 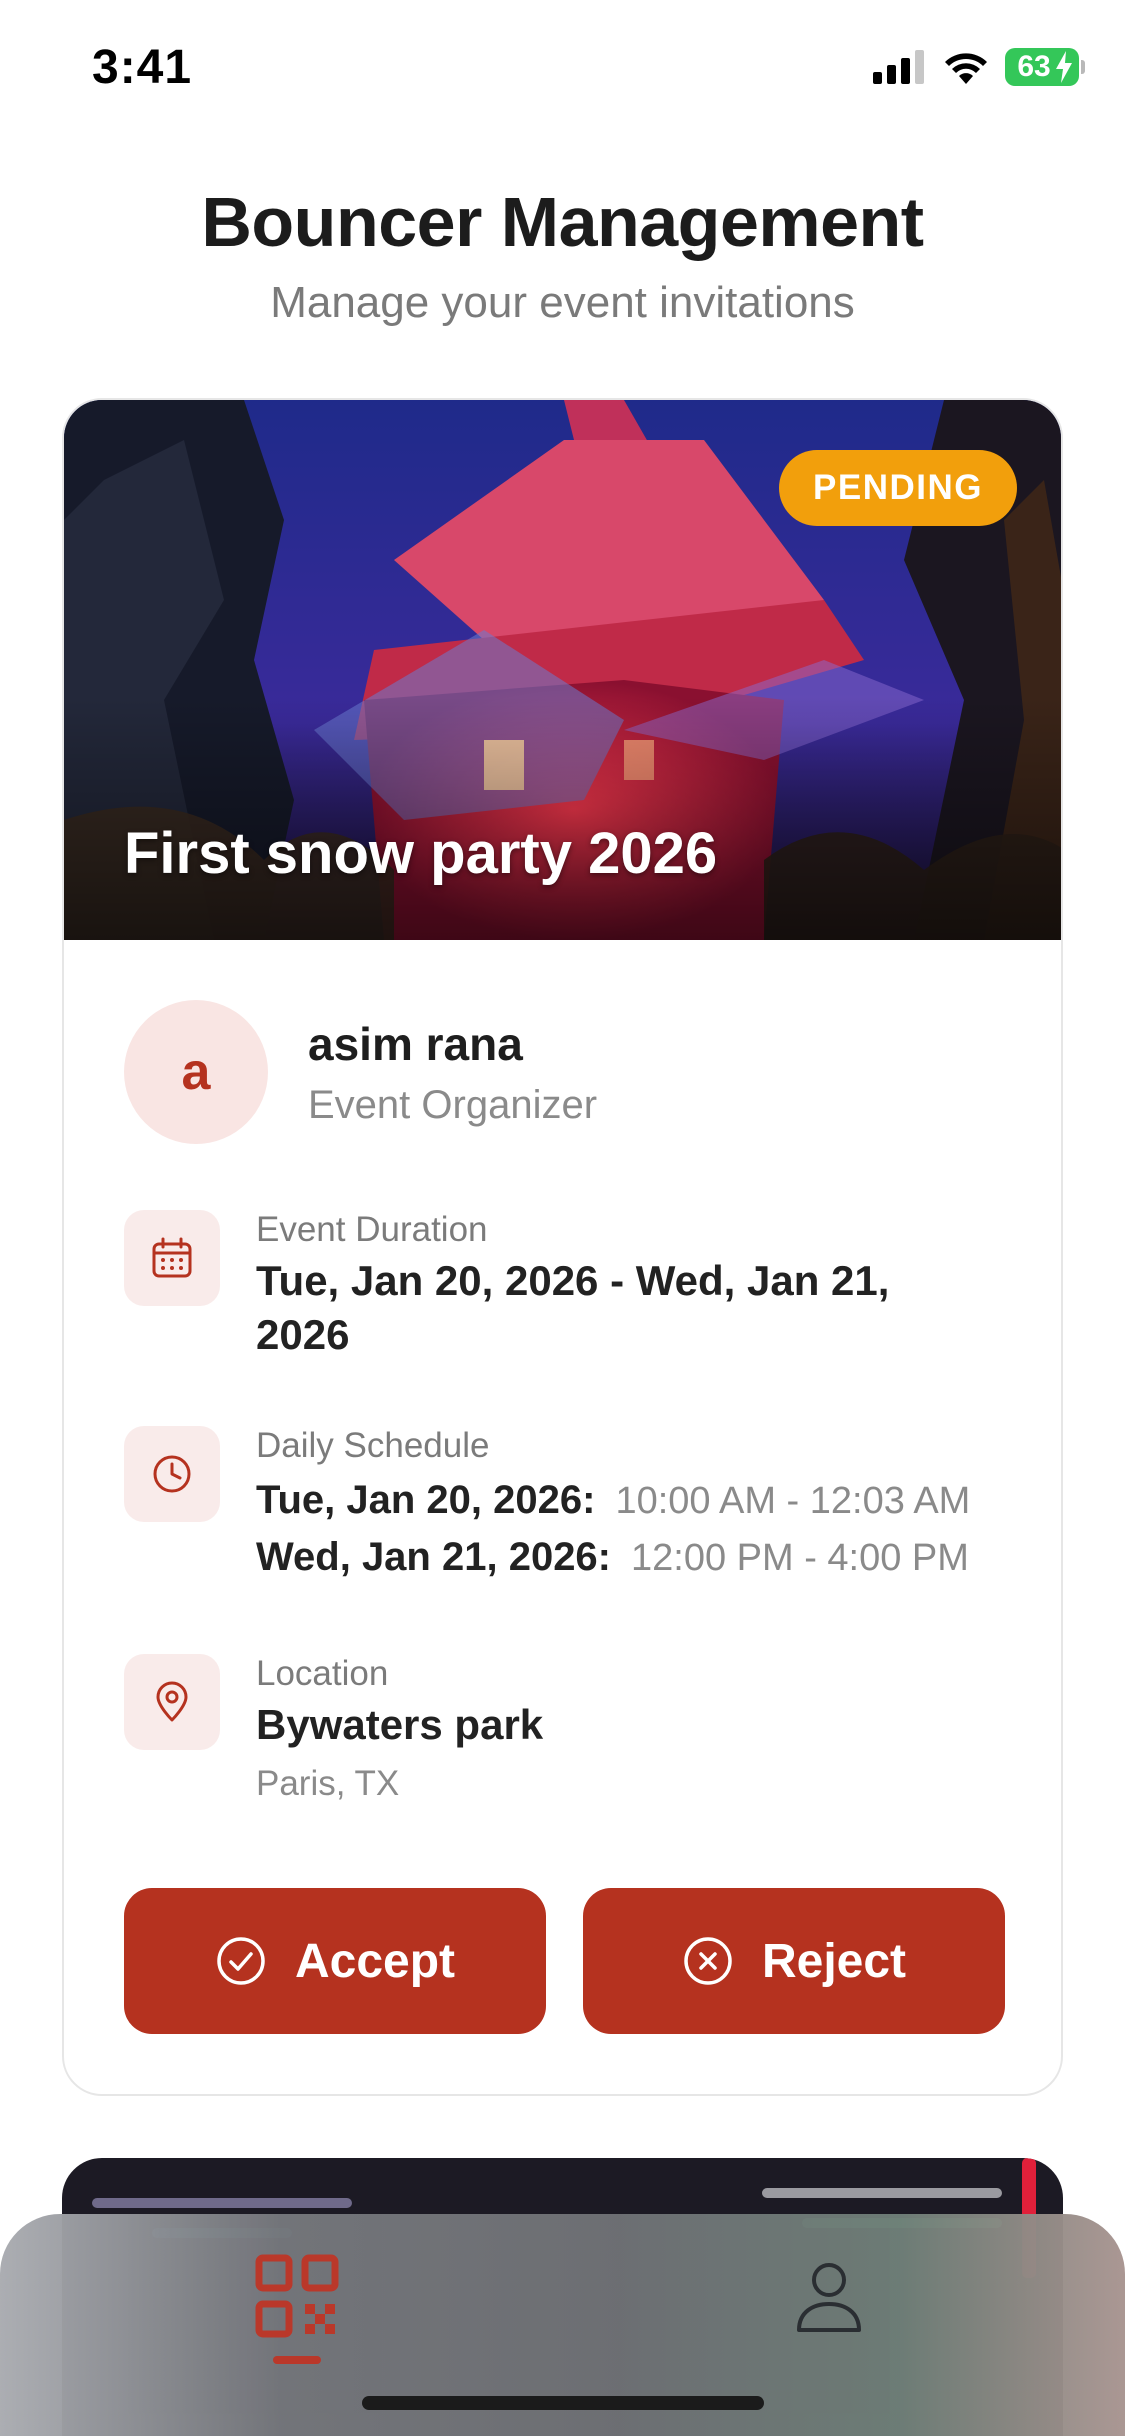 What do you see at coordinates (563, 2403) in the screenshot?
I see `home-indicator` at bounding box center [563, 2403].